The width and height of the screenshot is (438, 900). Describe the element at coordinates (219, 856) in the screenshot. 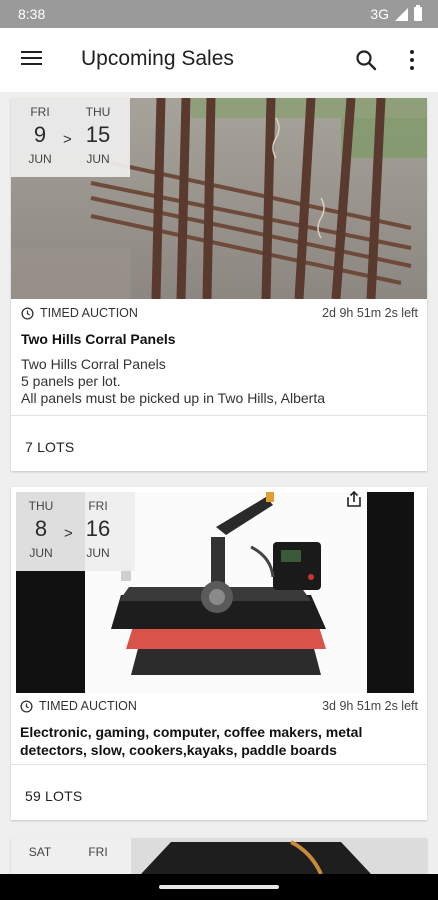

I see `sale-card: SAT FRI` at that location.